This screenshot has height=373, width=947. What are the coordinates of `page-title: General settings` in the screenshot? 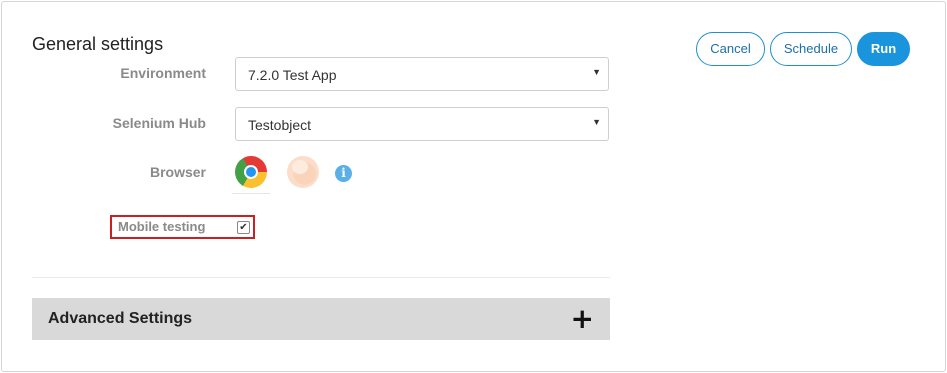 It's located at (98, 44).